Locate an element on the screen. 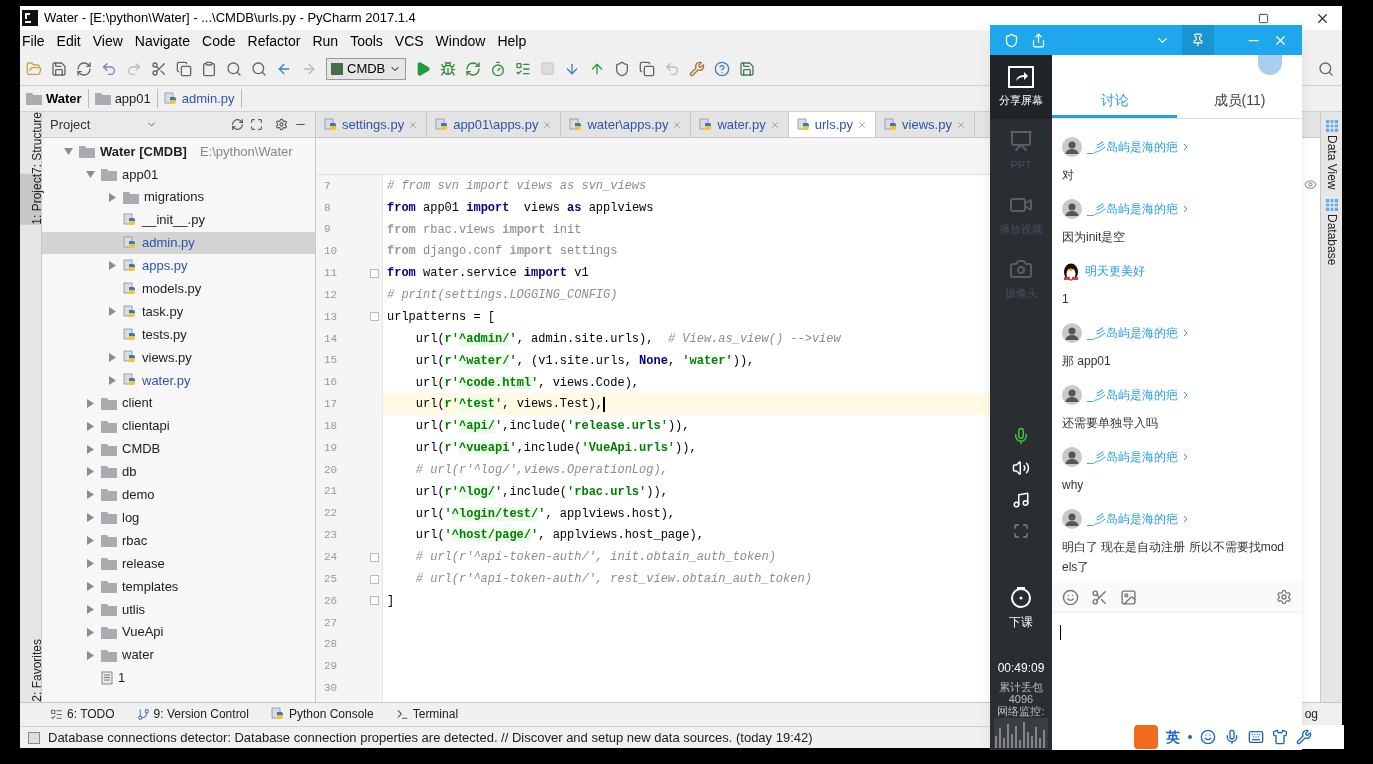 This screenshot has height=764, width=1373. tree-item: VueApi is located at coordinates (178, 632).